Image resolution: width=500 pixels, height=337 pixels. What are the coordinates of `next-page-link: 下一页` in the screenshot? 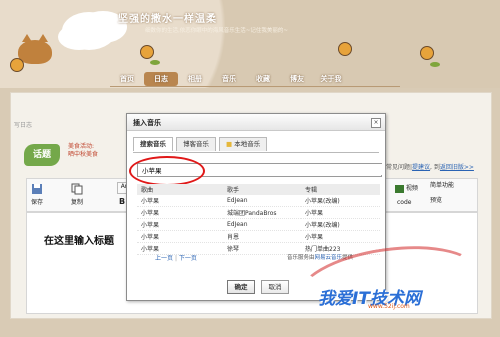 It's located at (188, 258).